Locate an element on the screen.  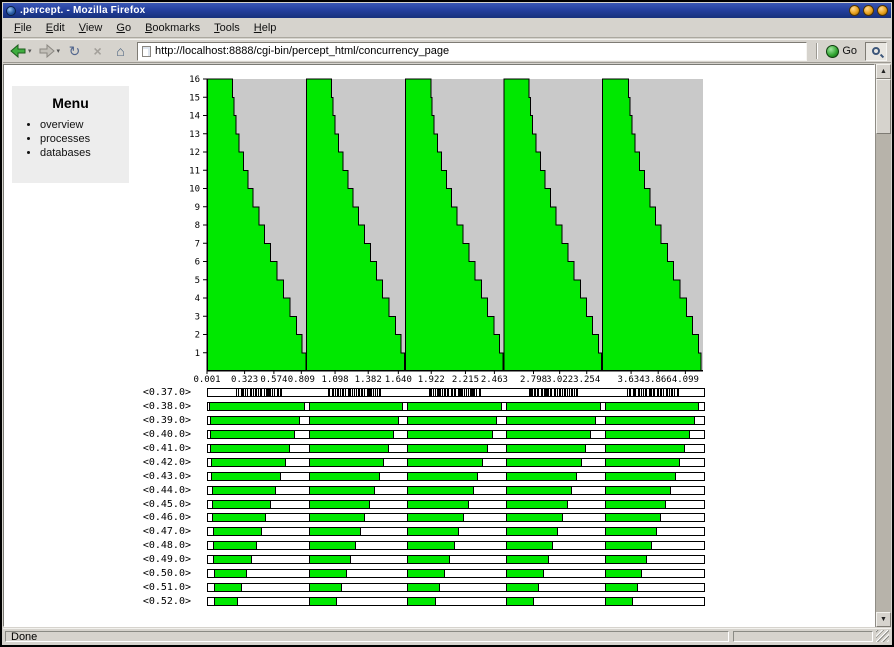
back-dropdown-icon: ▾ is located at coordinates (30, 51).